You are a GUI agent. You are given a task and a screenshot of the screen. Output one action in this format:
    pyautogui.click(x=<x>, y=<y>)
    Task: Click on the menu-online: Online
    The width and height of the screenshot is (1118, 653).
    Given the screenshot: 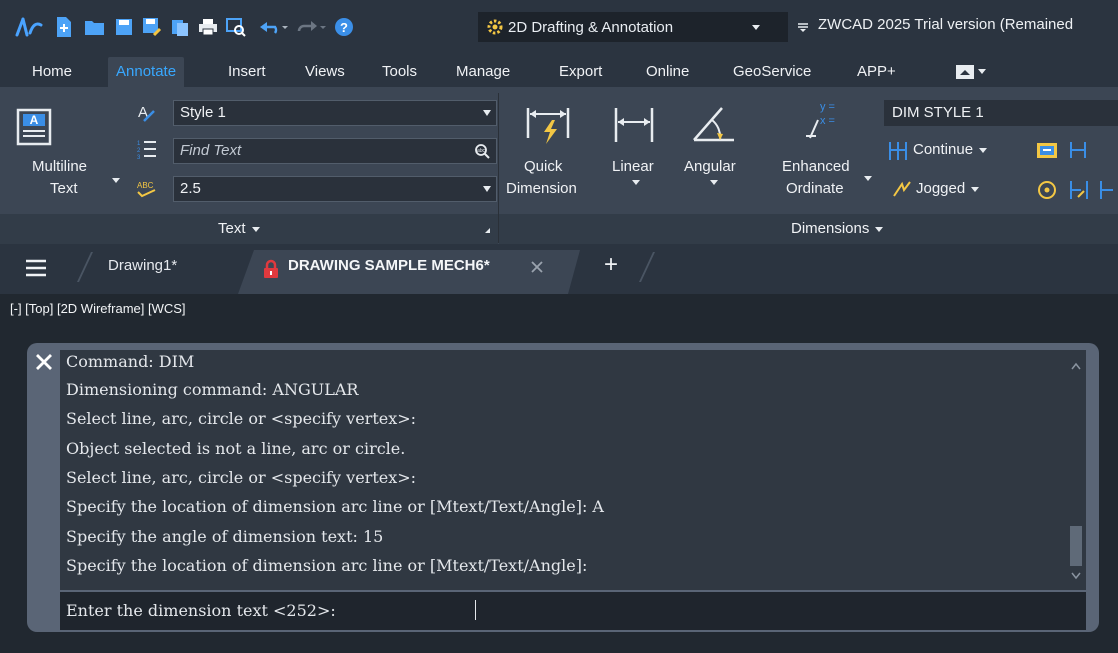 What is the action you would take?
    pyautogui.click(x=667, y=72)
    